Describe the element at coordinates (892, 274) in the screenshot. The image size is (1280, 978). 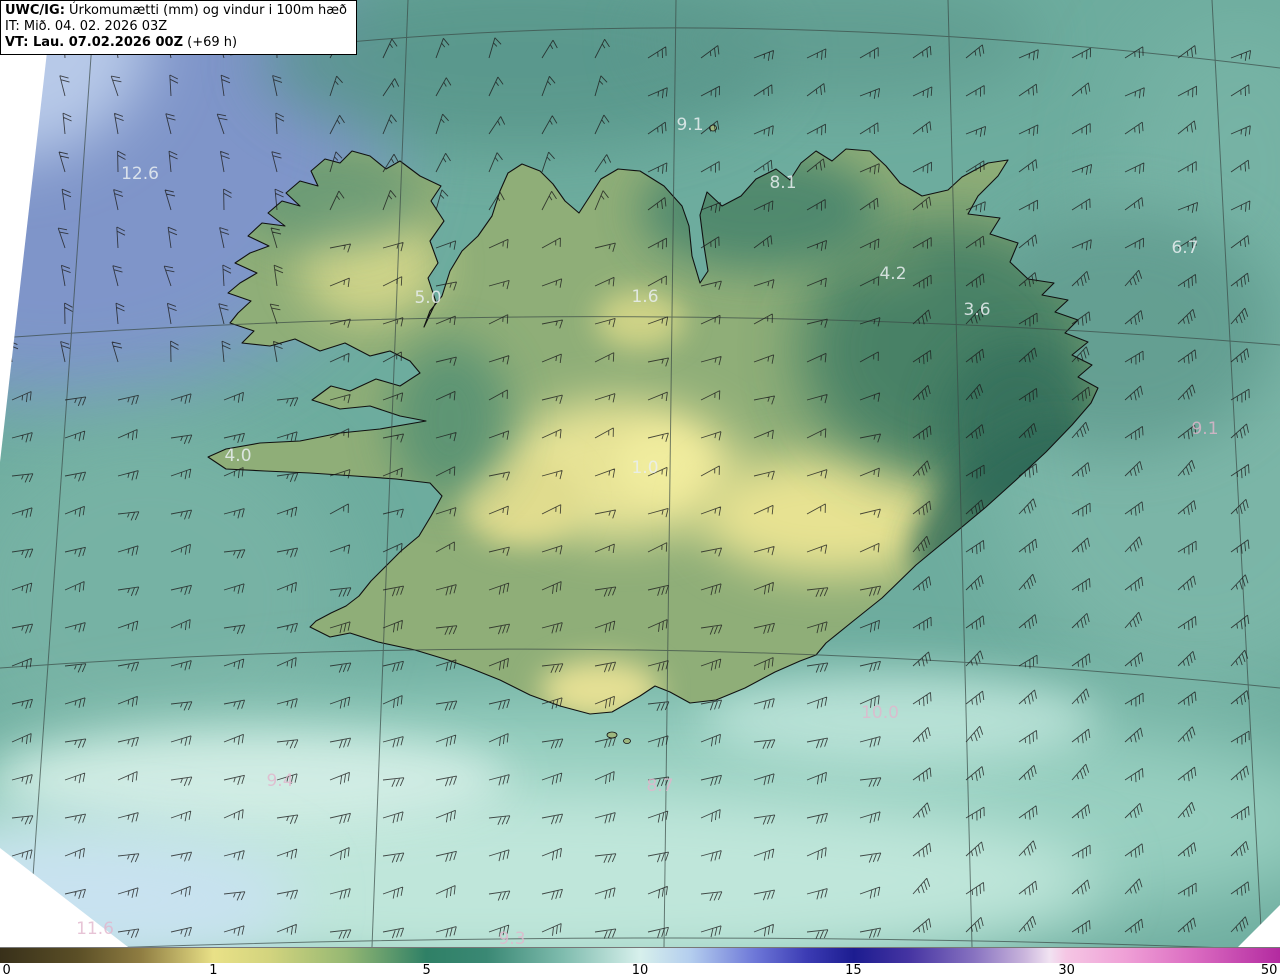
I see `precip-value-label: 4.2` at that location.